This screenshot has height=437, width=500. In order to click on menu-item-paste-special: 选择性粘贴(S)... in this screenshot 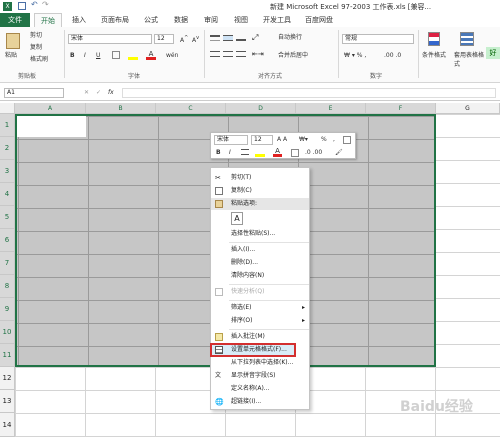, I will do `click(260, 234)`.